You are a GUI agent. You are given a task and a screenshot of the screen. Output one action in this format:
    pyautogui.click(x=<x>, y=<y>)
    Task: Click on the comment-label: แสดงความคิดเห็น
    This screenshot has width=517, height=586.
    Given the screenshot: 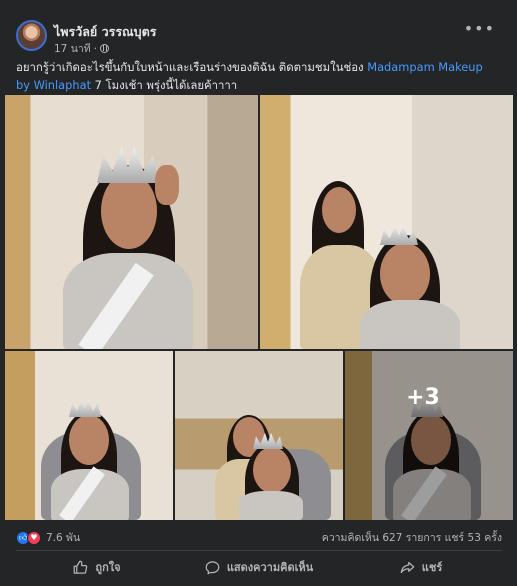 What is the action you would take?
    pyautogui.click(x=270, y=567)
    